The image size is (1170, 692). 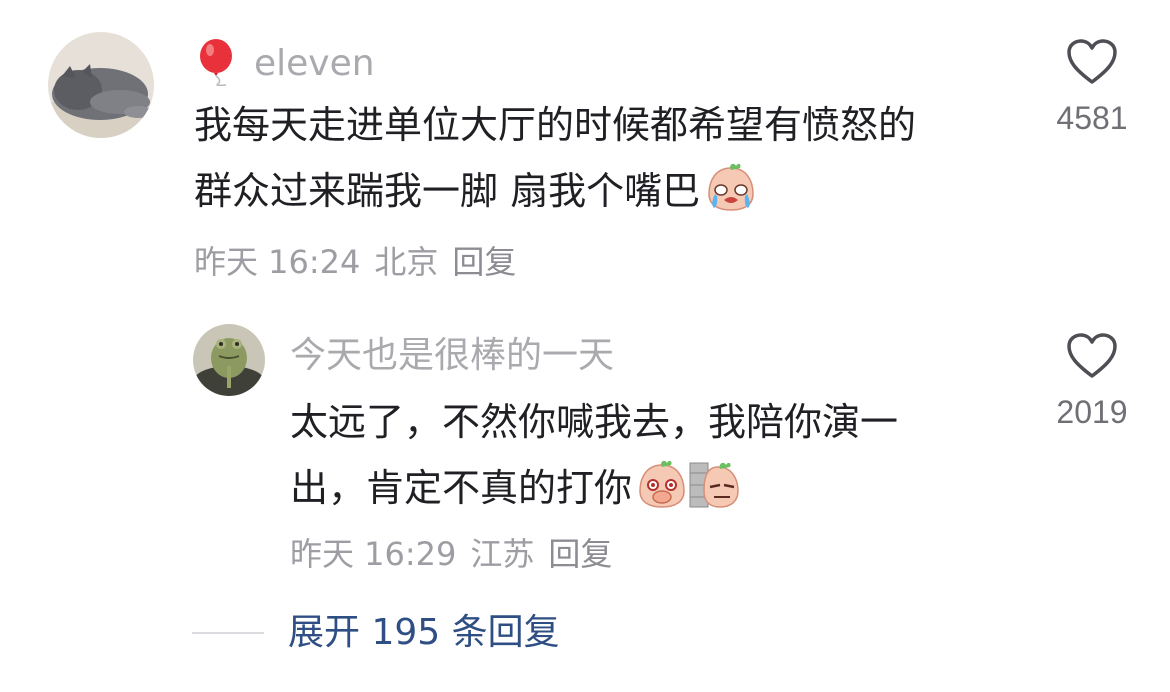 I want to click on comment-text: 太远了，不然你喊我去，我陪你演一 出，肯定不真的打你, so click(x=594, y=455).